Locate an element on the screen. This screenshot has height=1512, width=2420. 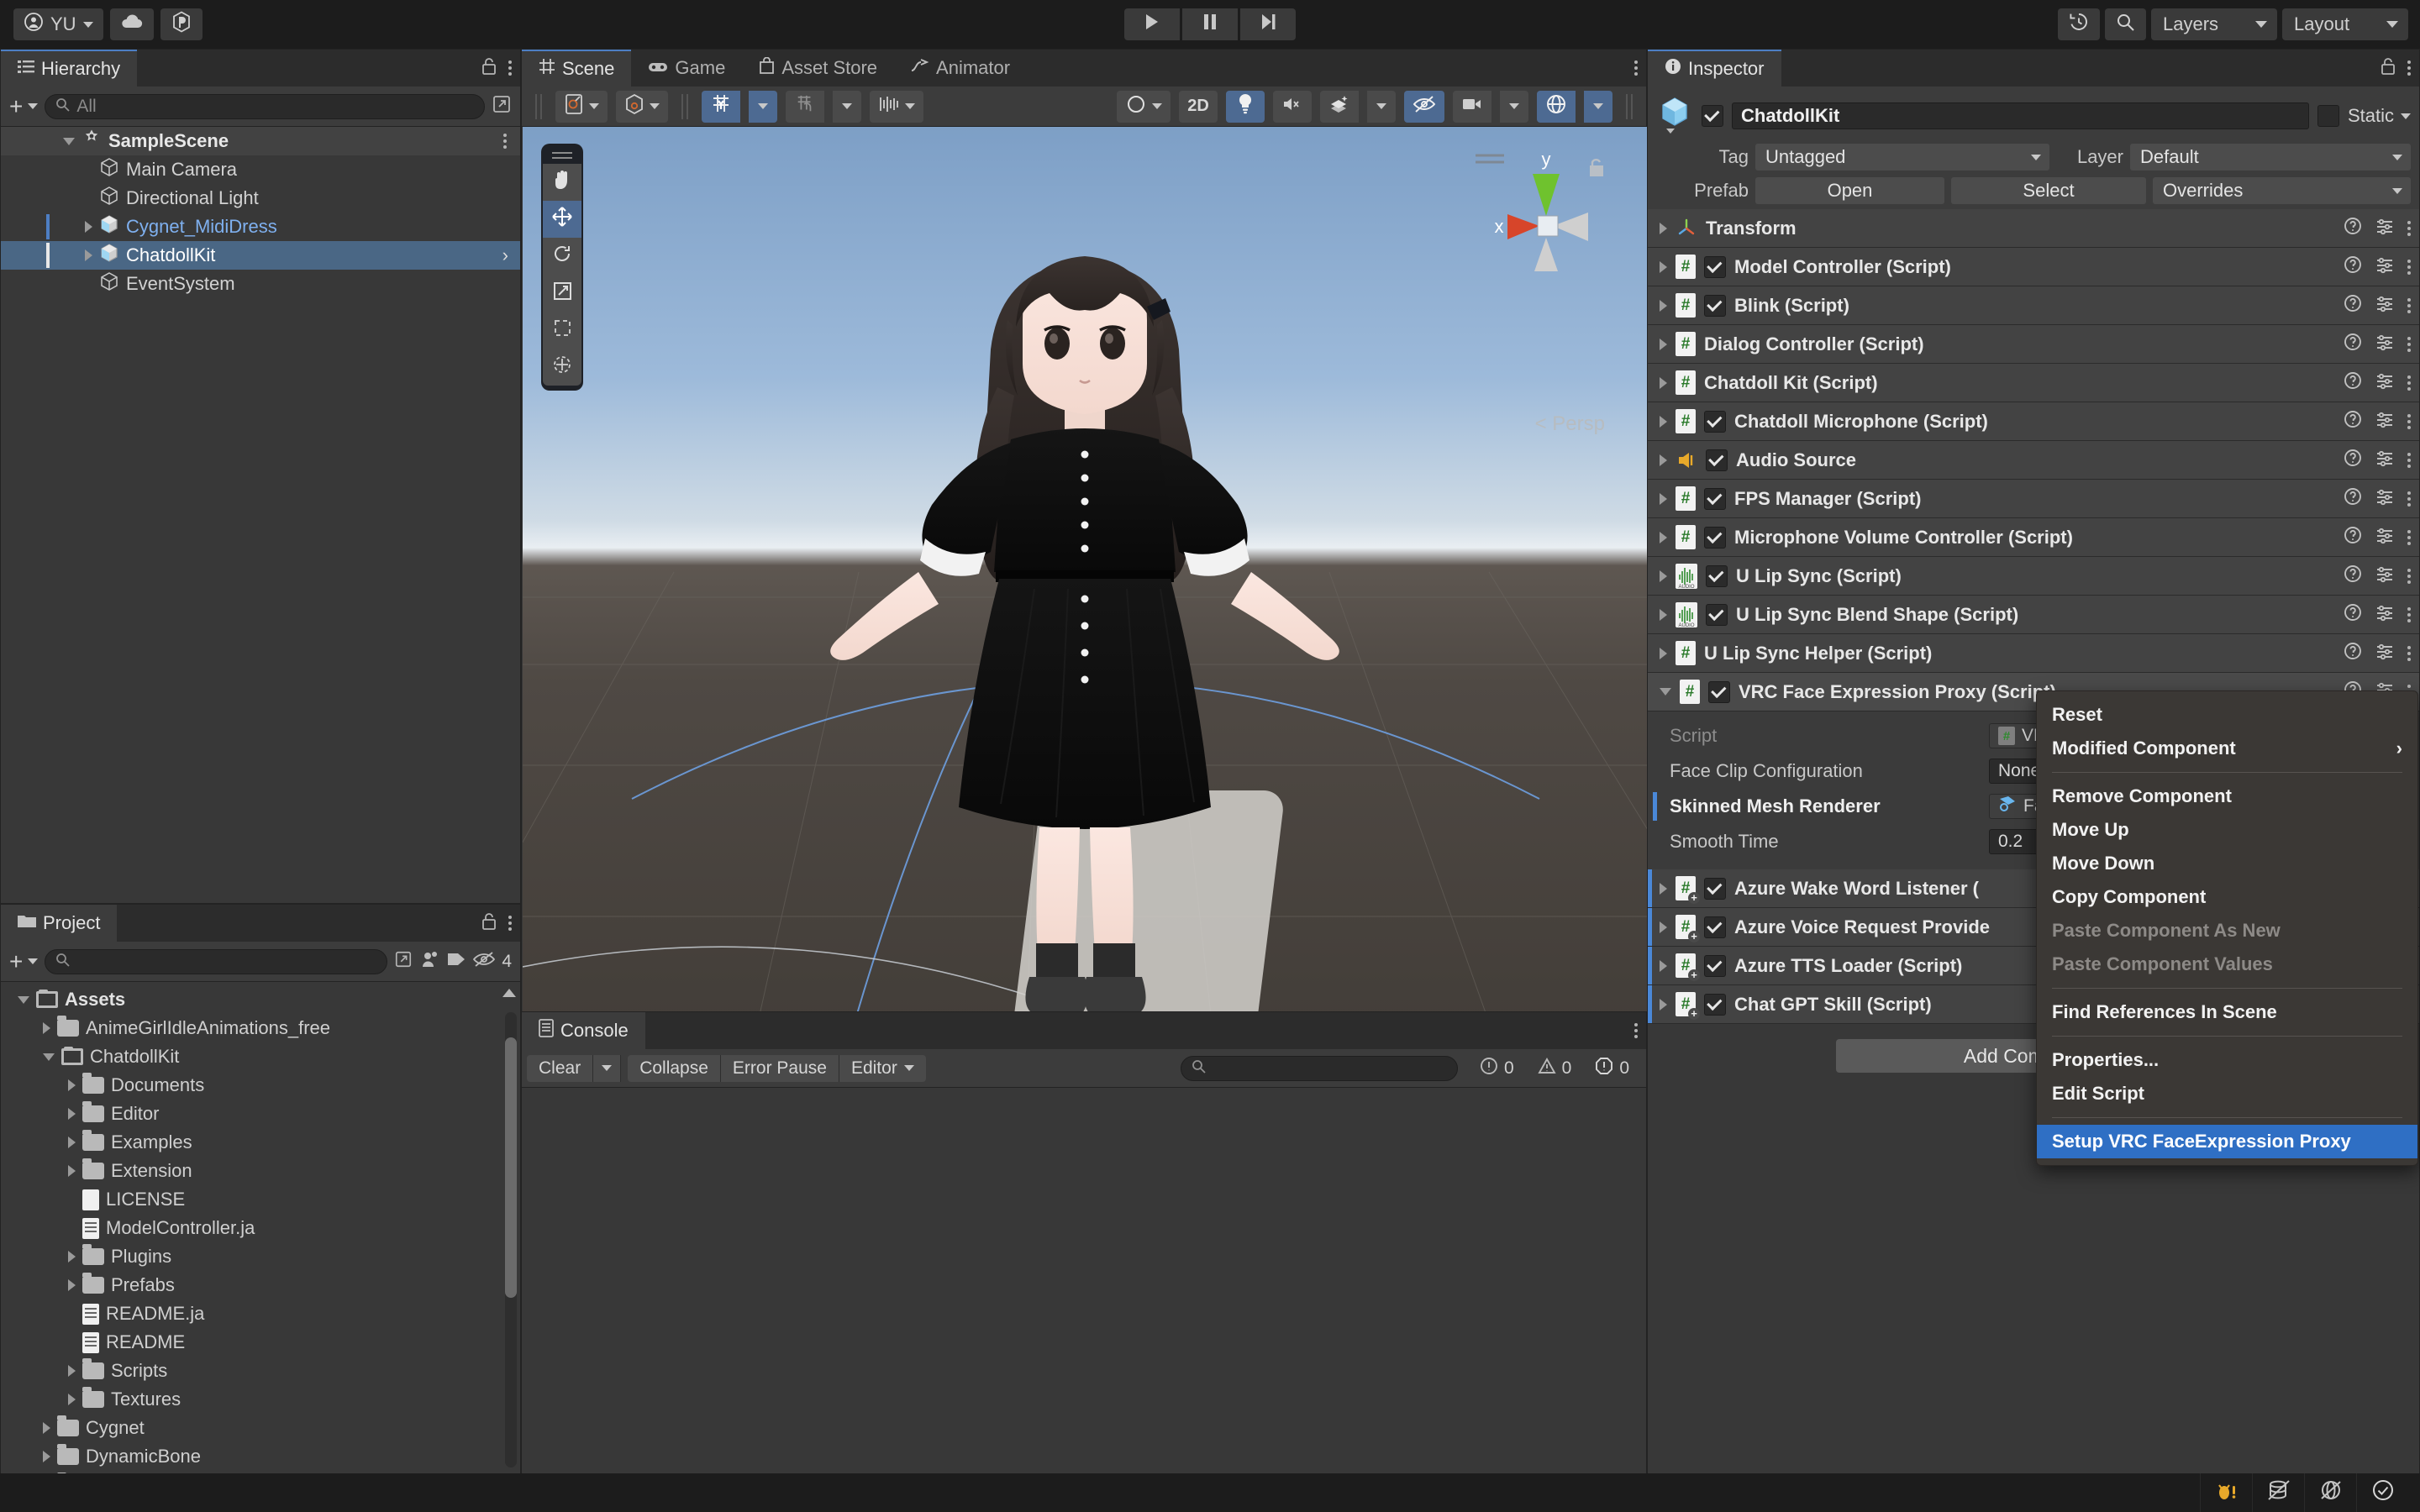
error-count-badge: 0 is located at coordinates (1612, 1068).